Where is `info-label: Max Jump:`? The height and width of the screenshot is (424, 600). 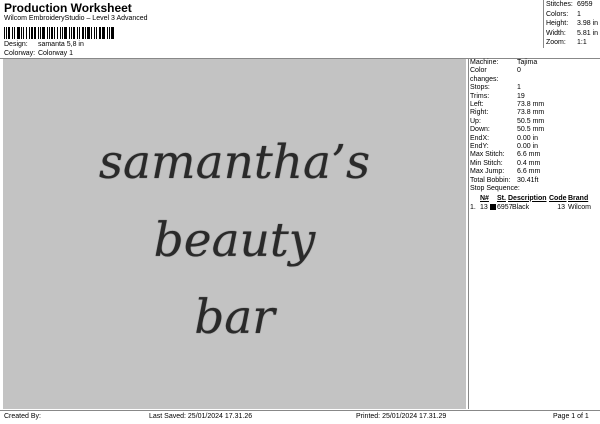 info-label: Max Jump: is located at coordinates (487, 172).